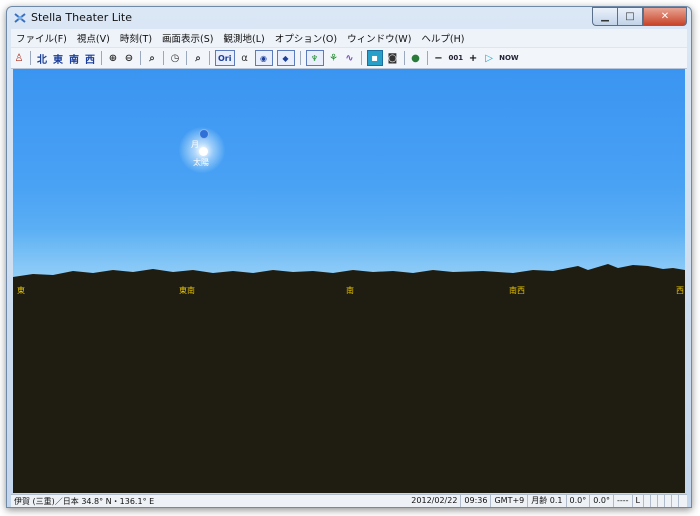 This screenshot has height=516, width=700. I want to click on planet-button: ◆, so click(285, 58).